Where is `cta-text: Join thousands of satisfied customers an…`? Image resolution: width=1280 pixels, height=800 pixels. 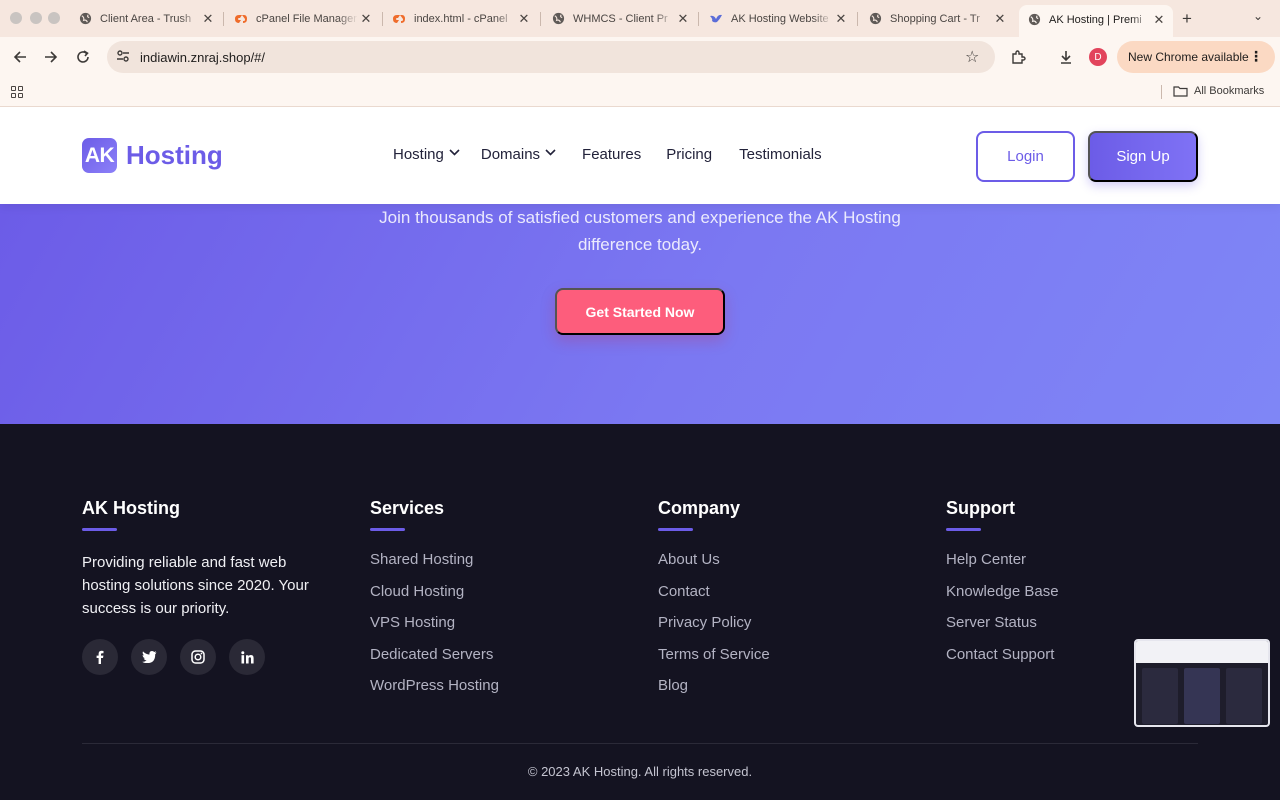 cta-text: Join thousands of satisfied customers an… is located at coordinates (640, 231).